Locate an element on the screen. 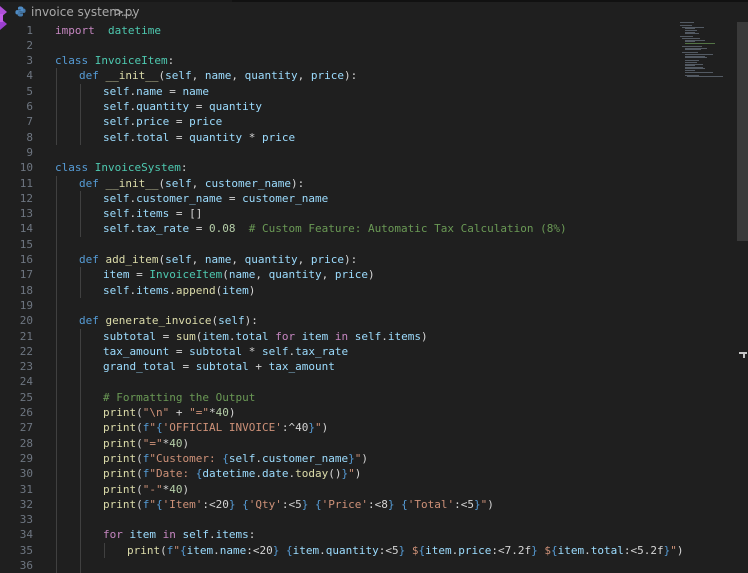 Image resolution: width=748 pixels, height=573 pixels. code-line: 23 grand_total = subtotal + tax_amount is located at coordinates (340, 366).